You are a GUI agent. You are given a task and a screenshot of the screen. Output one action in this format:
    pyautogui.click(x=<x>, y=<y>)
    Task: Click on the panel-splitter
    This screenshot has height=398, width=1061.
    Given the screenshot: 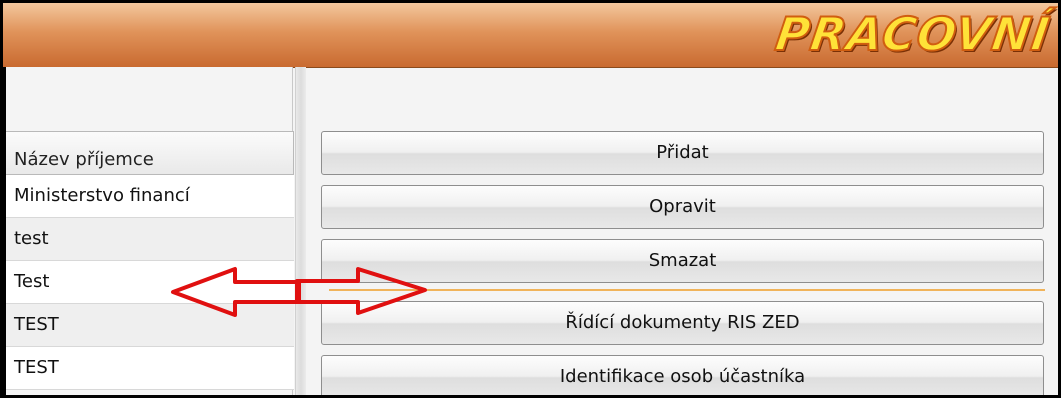 What is the action you would take?
    pyautogui.click(x=300, y=231)
    